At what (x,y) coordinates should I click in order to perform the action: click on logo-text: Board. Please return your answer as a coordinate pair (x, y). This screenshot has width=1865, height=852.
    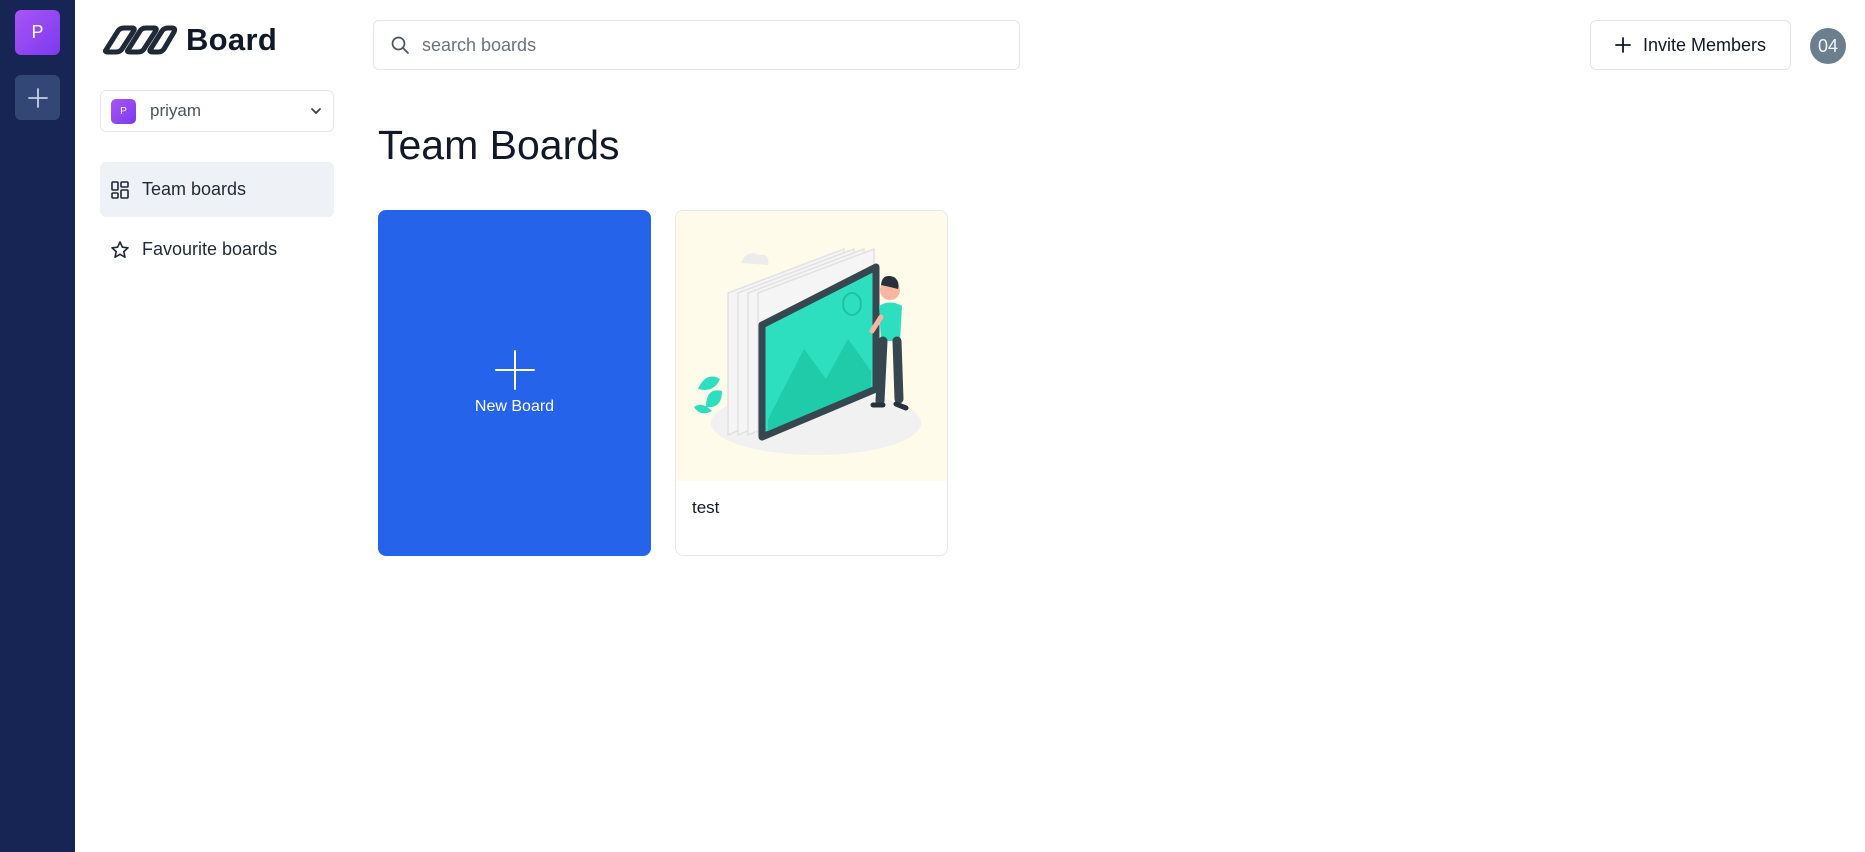
    Looking at the image, I should click on (232, 39).